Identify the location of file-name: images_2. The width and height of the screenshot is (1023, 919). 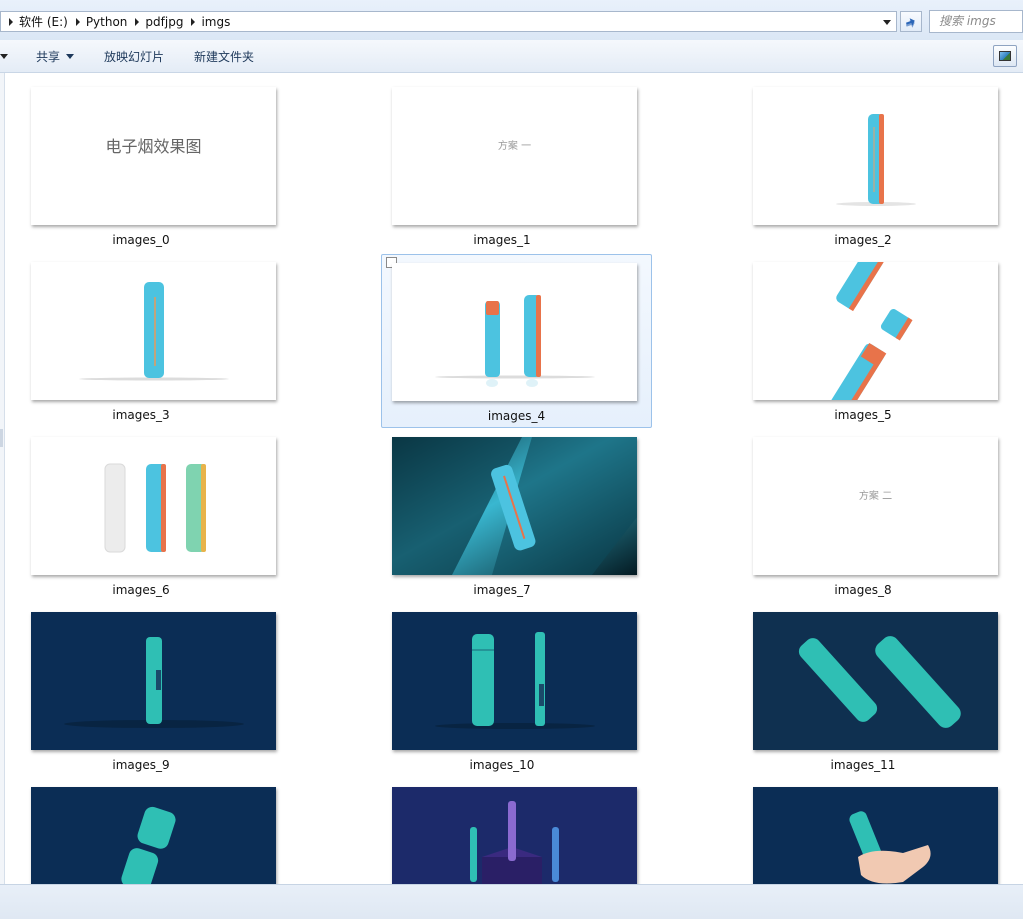
(863, 240).